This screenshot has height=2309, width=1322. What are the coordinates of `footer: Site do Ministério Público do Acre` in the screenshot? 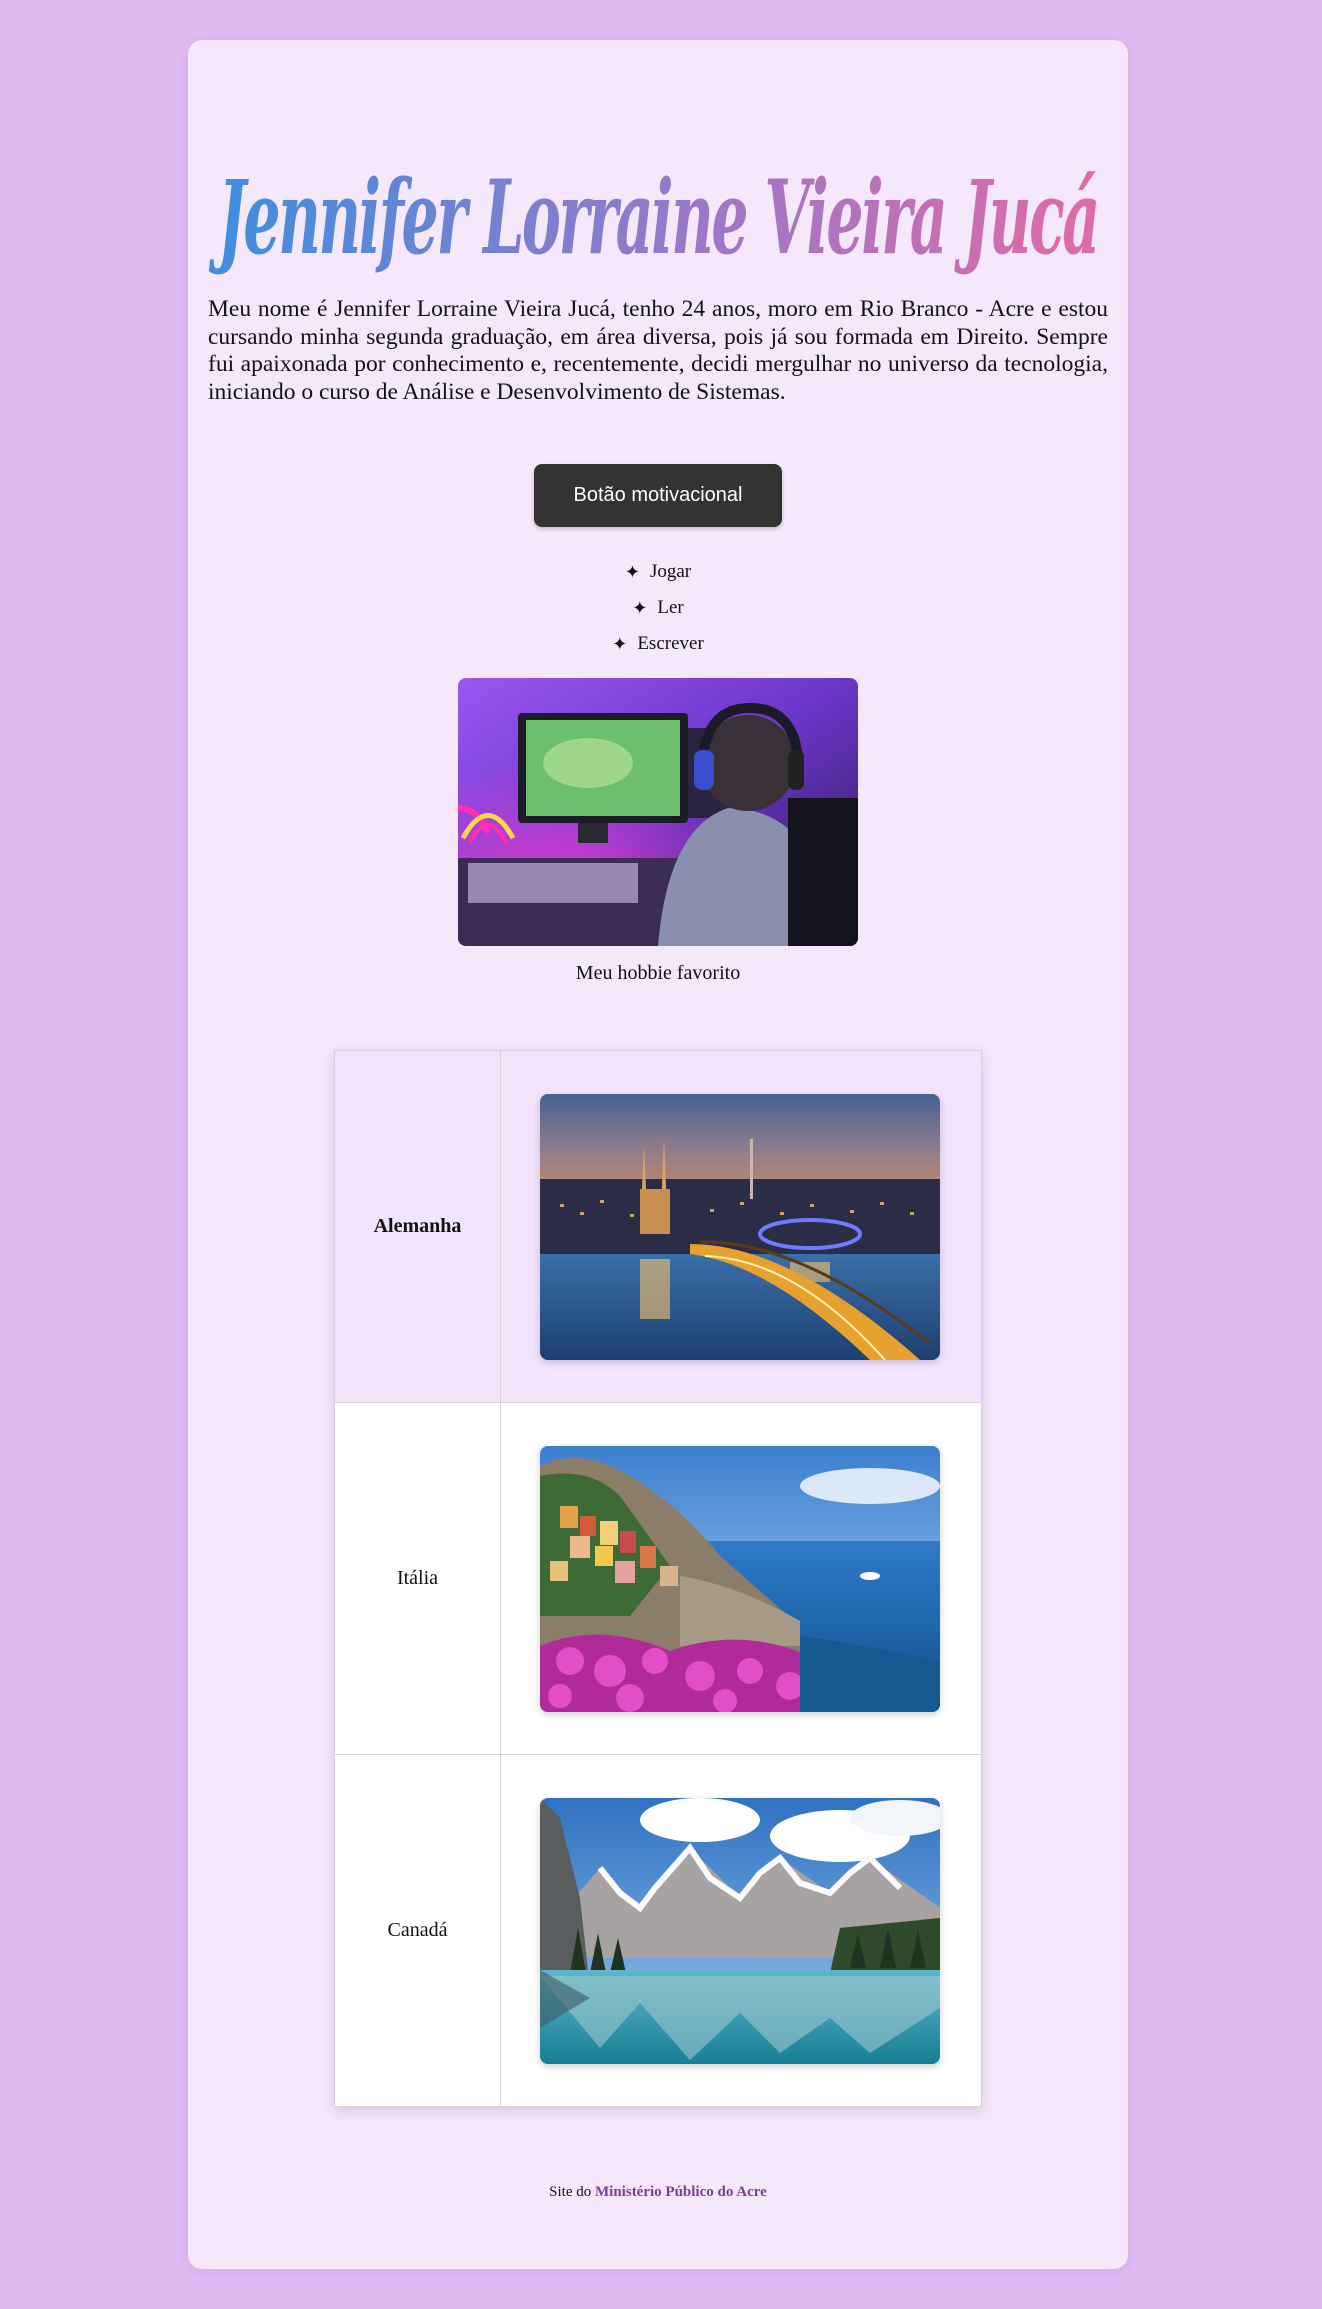 It's located at (658, 2192).